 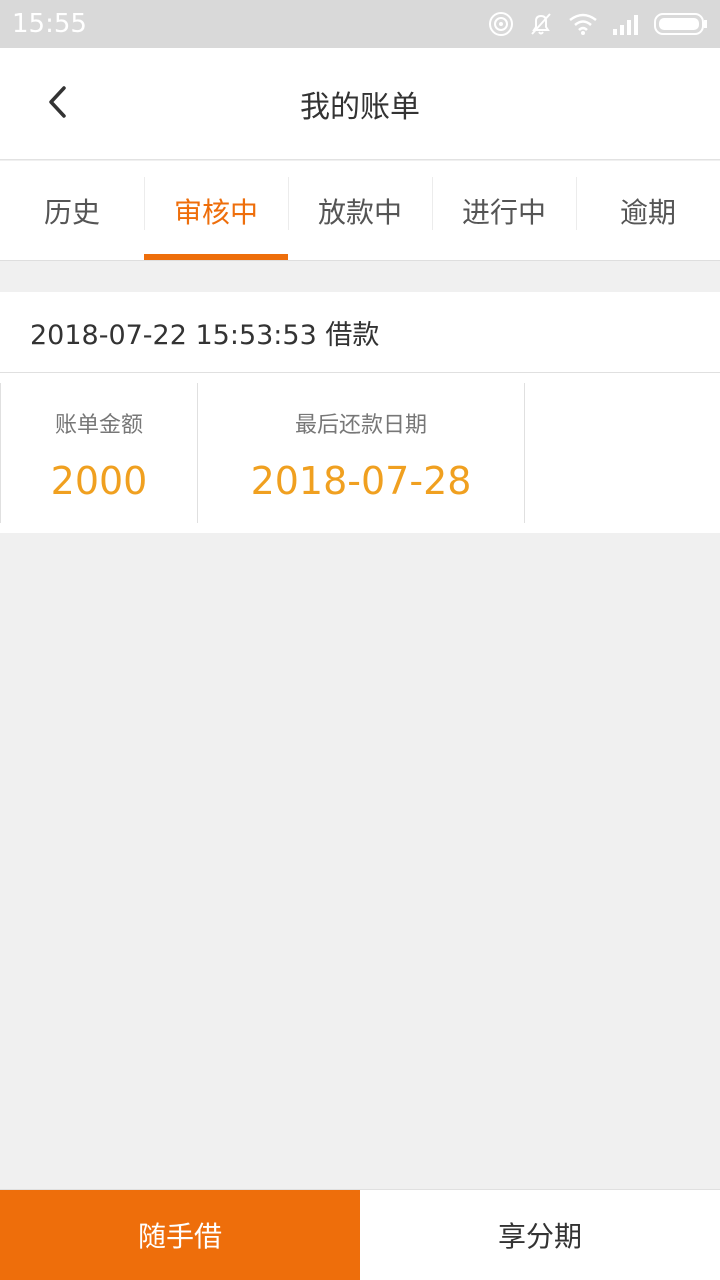 What do you see at coordinates (540, 1235) in the screenshot?
I see `installment-button: 享分期` at bounding box center [540, 1235].